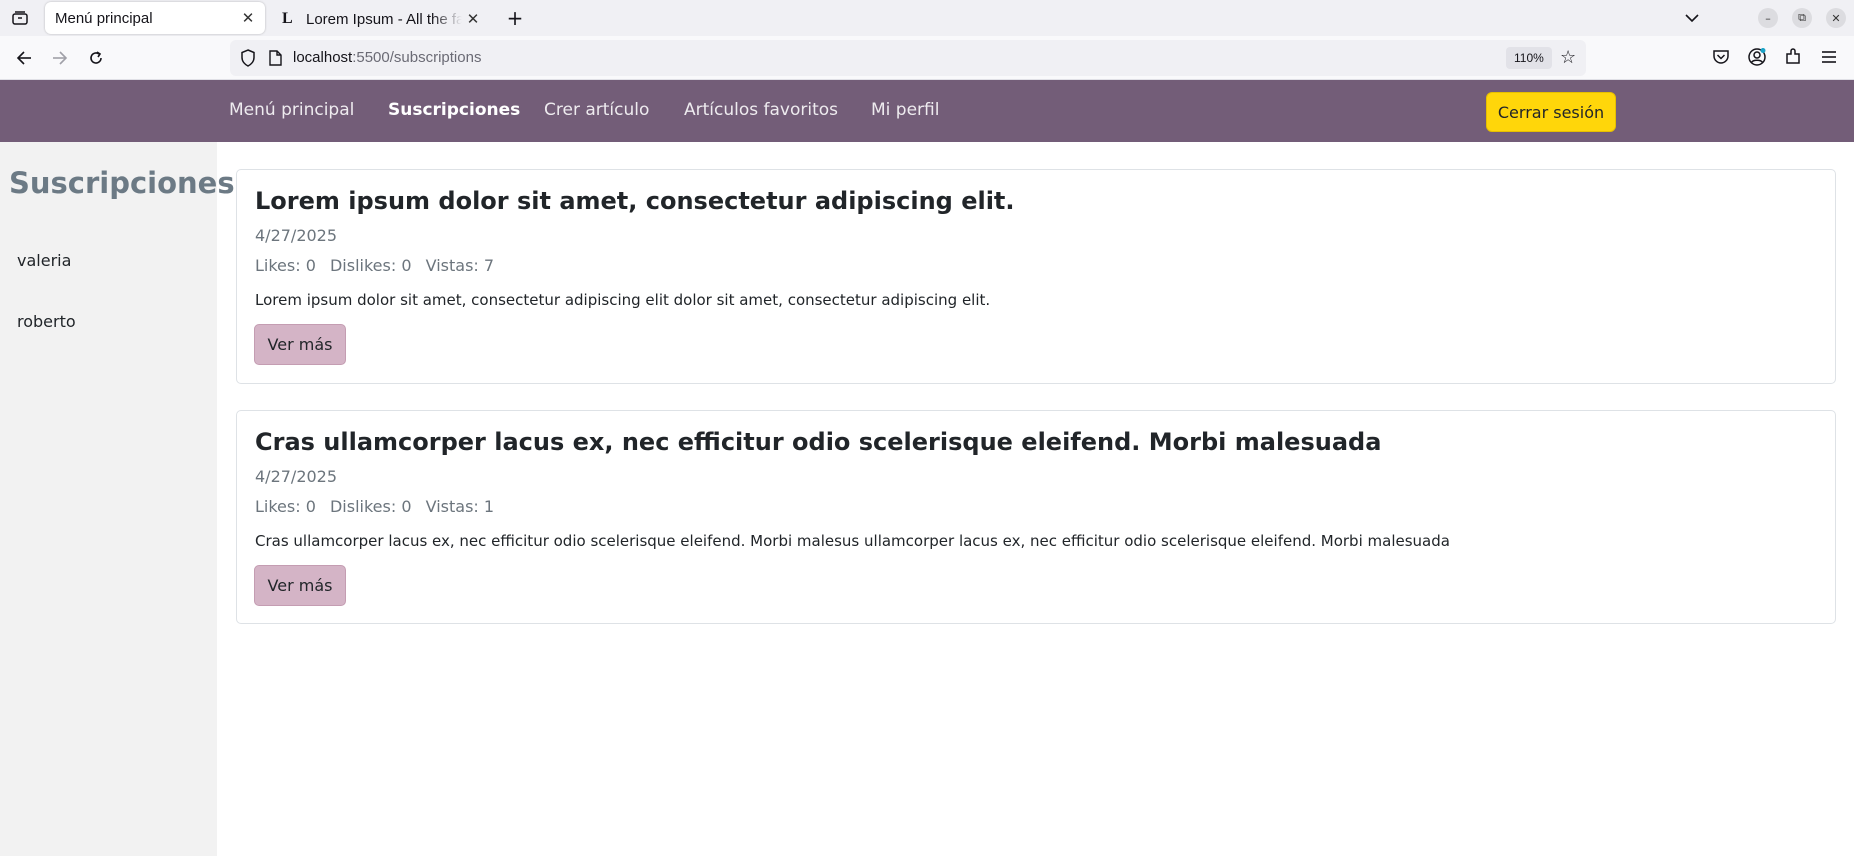  What do you see at coordinates (275, 58) in the screenshot?
I see `page-icon` at bounding box center [275, 58].